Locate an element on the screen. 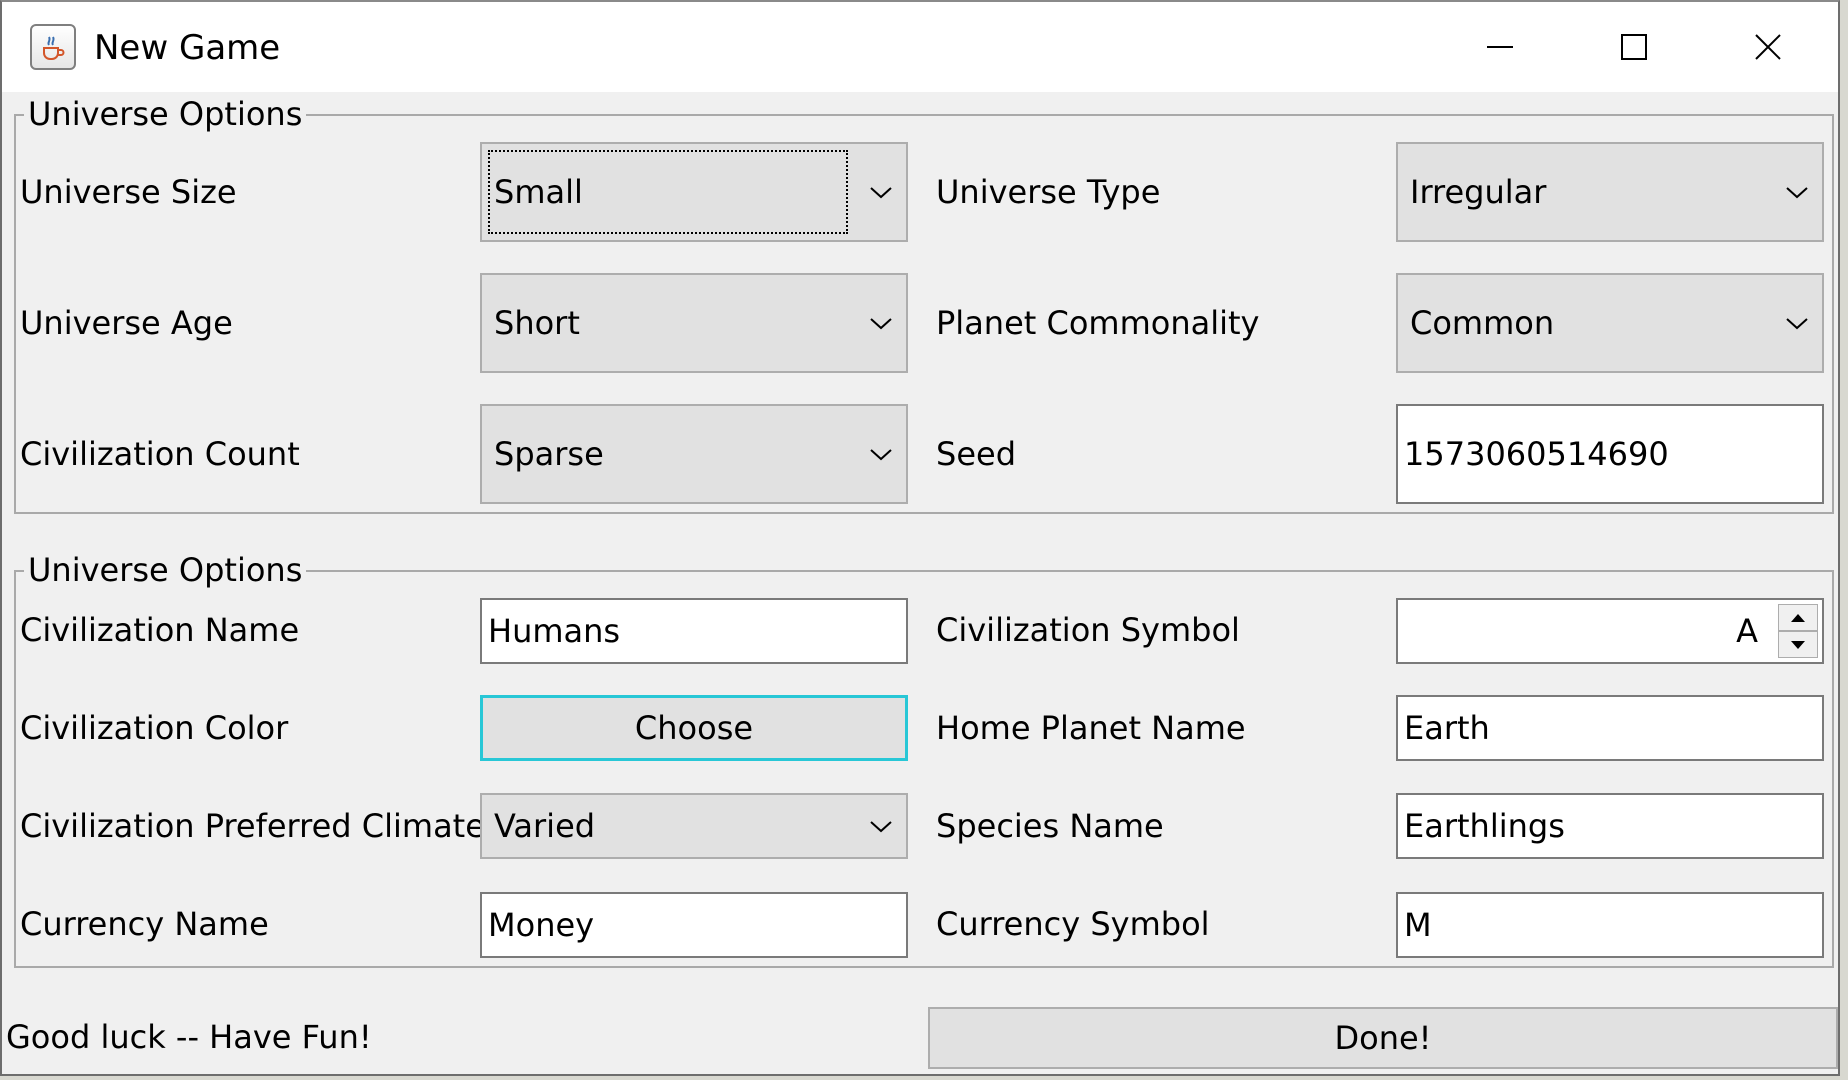  spinner-buttons is located at coordinates (1798, 631).